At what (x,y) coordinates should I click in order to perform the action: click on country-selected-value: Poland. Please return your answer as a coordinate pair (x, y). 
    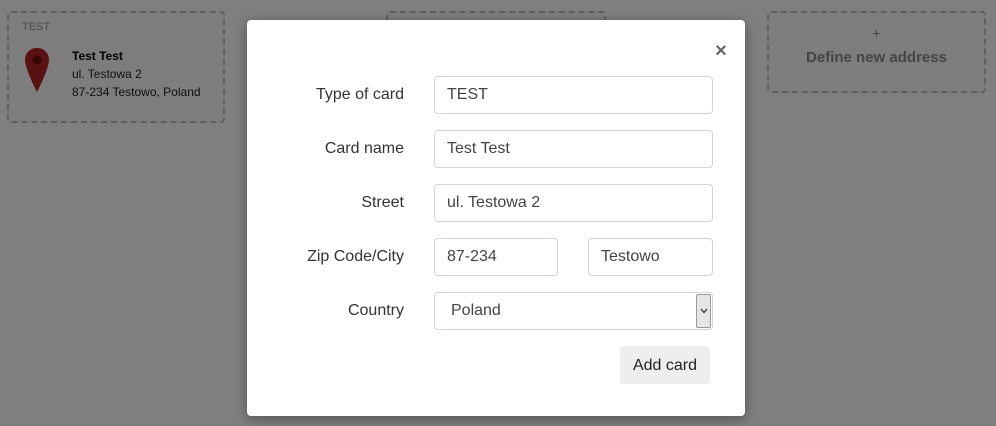
    Looking at the image, I should click on (476, 310).